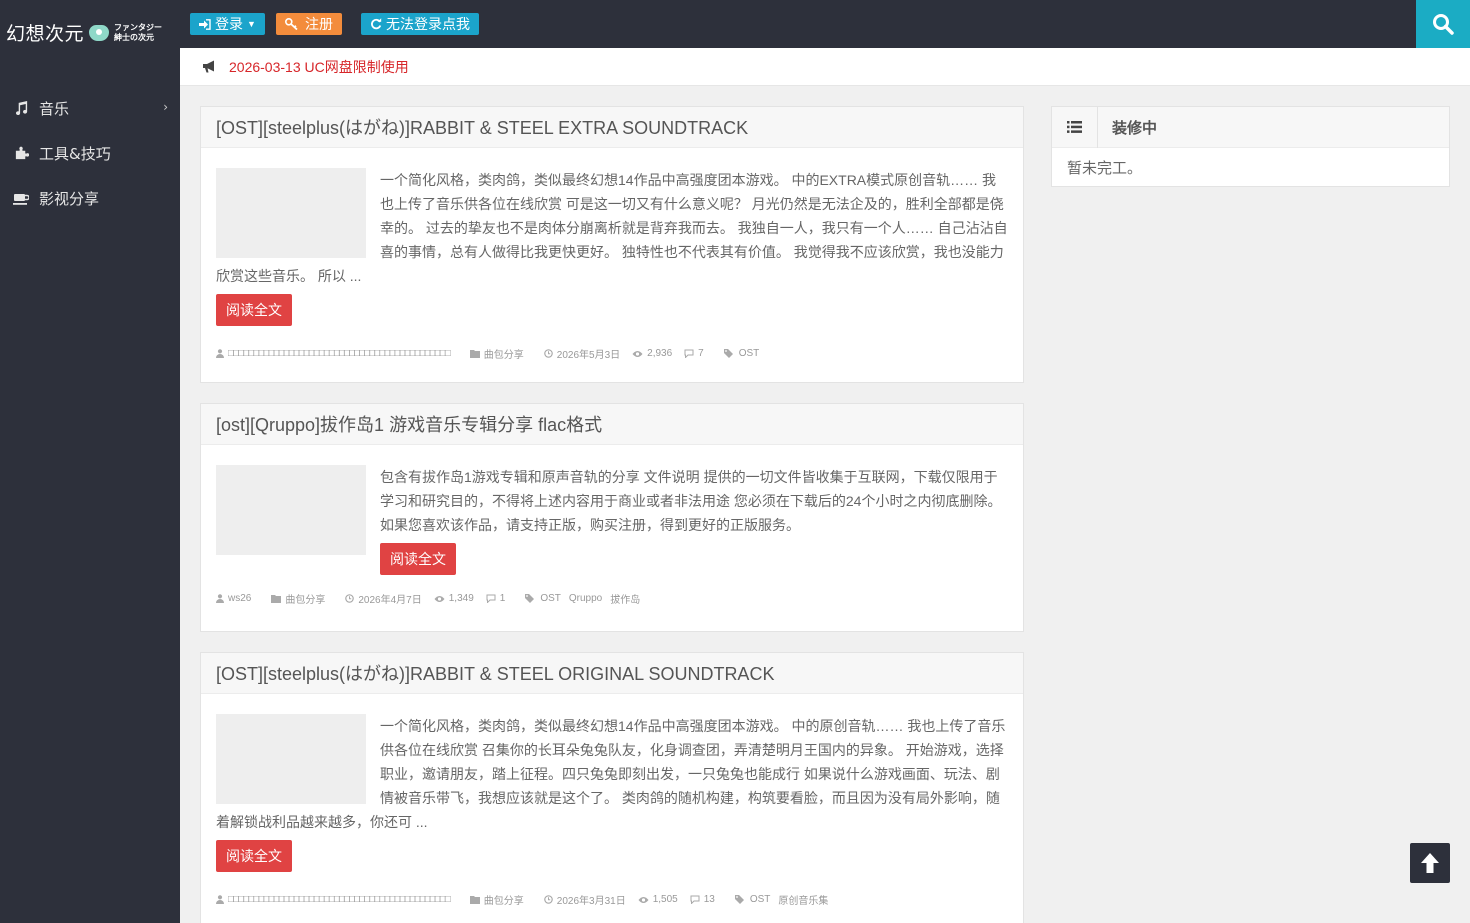  What do you see at coordinates (99, 33) in the screenshot?
I see `logo-heart-icon` at bounding box center [99, 33].